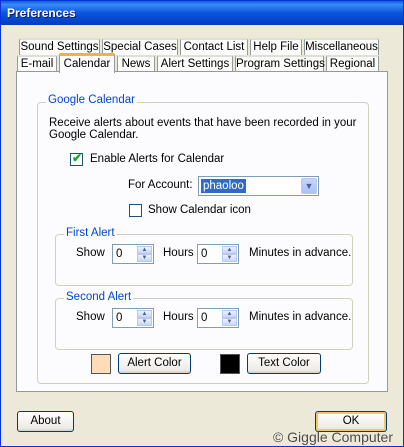 The width and height of the screenshot is (404, 447). What do you see at coordinates (204, 254) in the screenshot?
I see `first-alert-minutes-value: 0` at bounding box center [204, 254].